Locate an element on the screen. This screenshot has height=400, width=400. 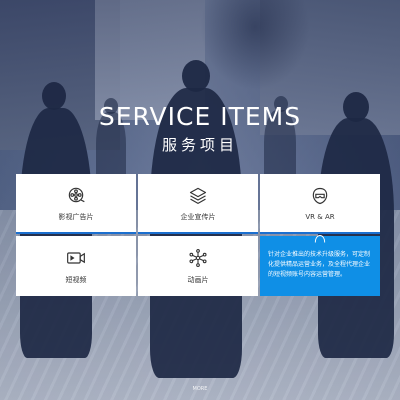
service-card-corporate-video: 企业宣传片 is located at coordinates (198, 204).